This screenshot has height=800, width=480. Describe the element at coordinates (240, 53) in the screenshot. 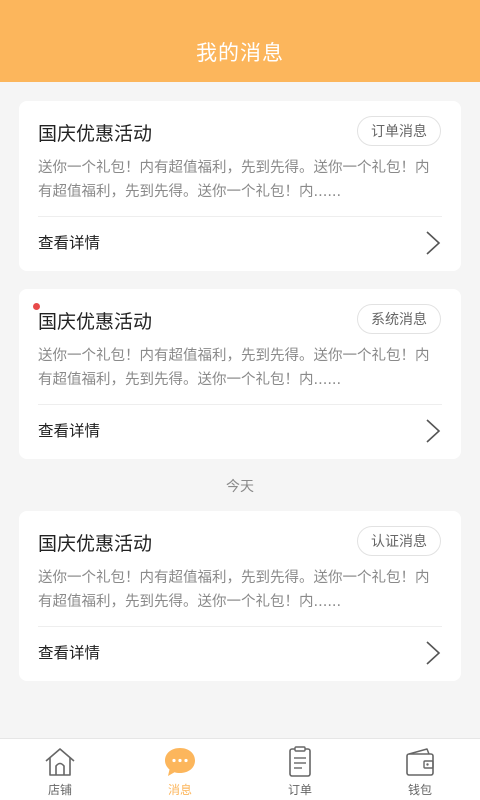

I see `page-title: 我的消息` at that location.